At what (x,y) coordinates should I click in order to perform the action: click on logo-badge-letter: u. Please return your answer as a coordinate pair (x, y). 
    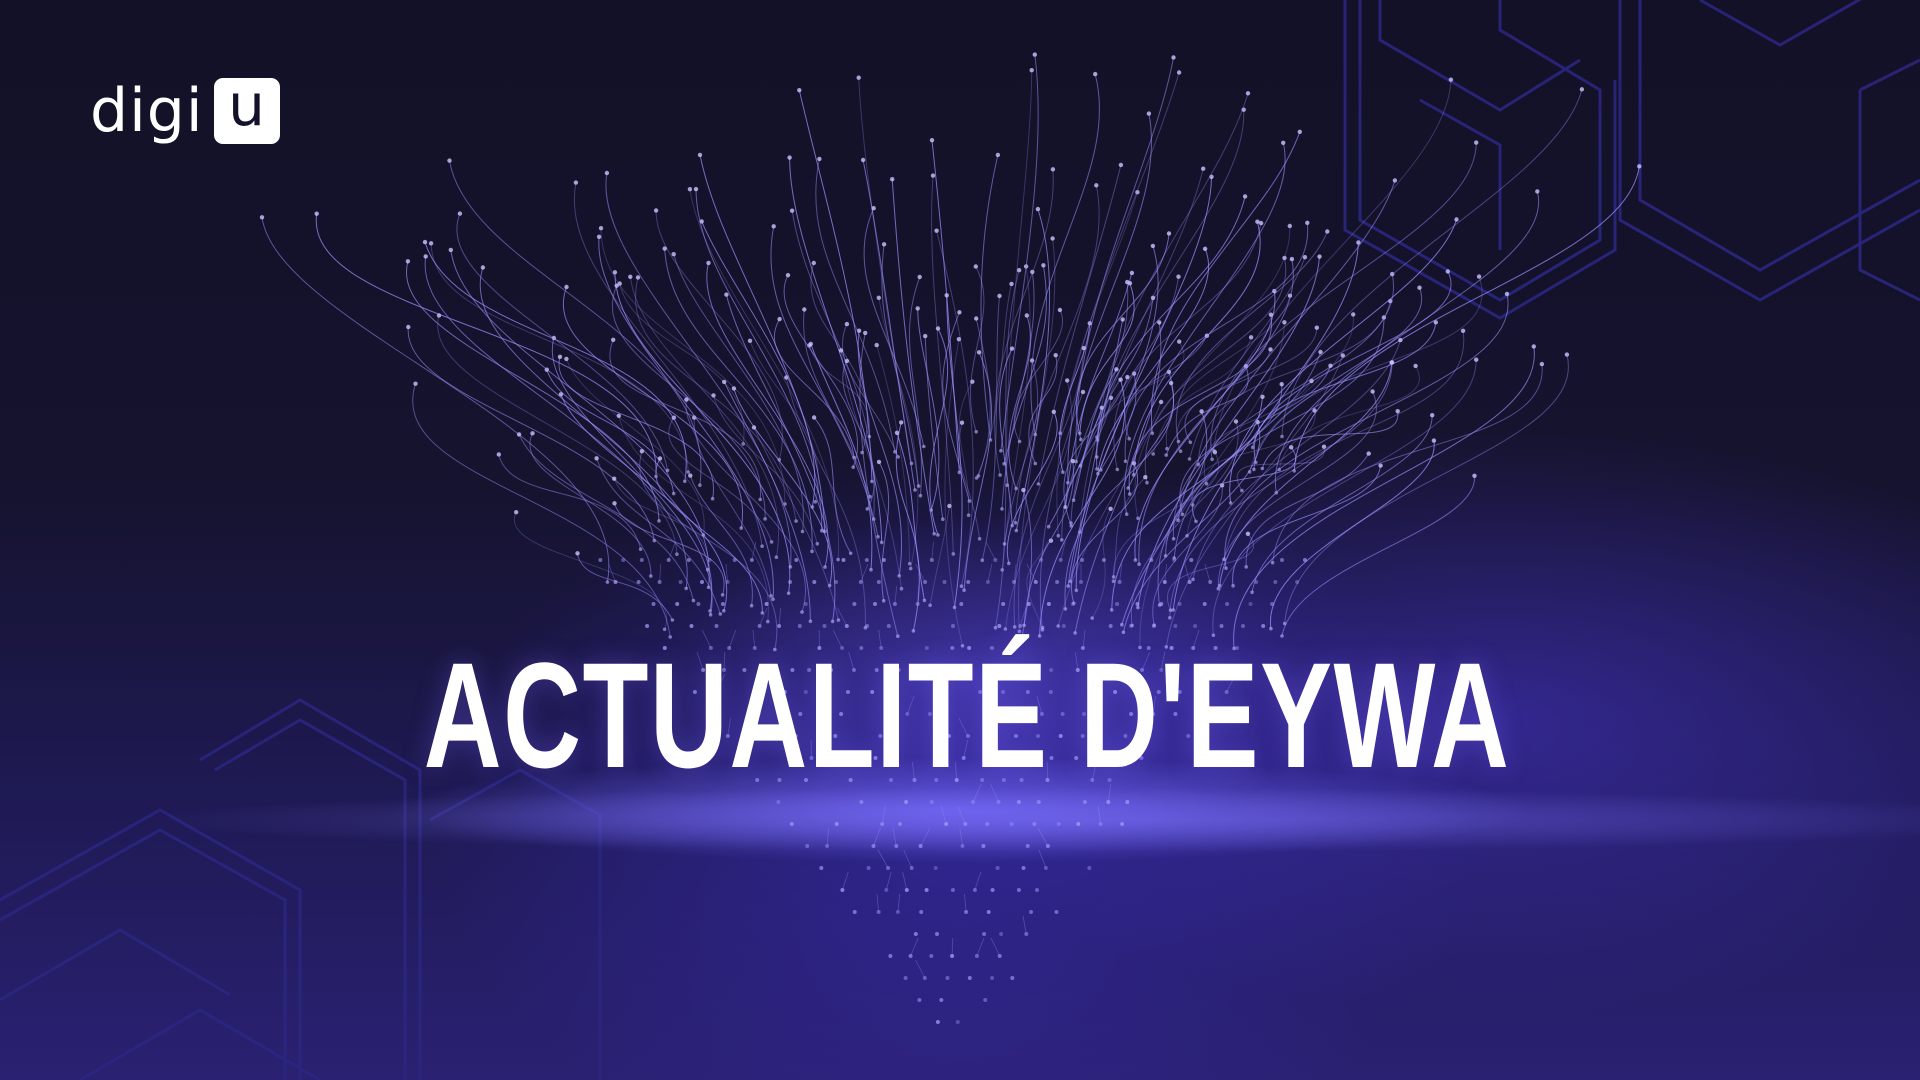
    Looking at the image, I should click on (246, 105).